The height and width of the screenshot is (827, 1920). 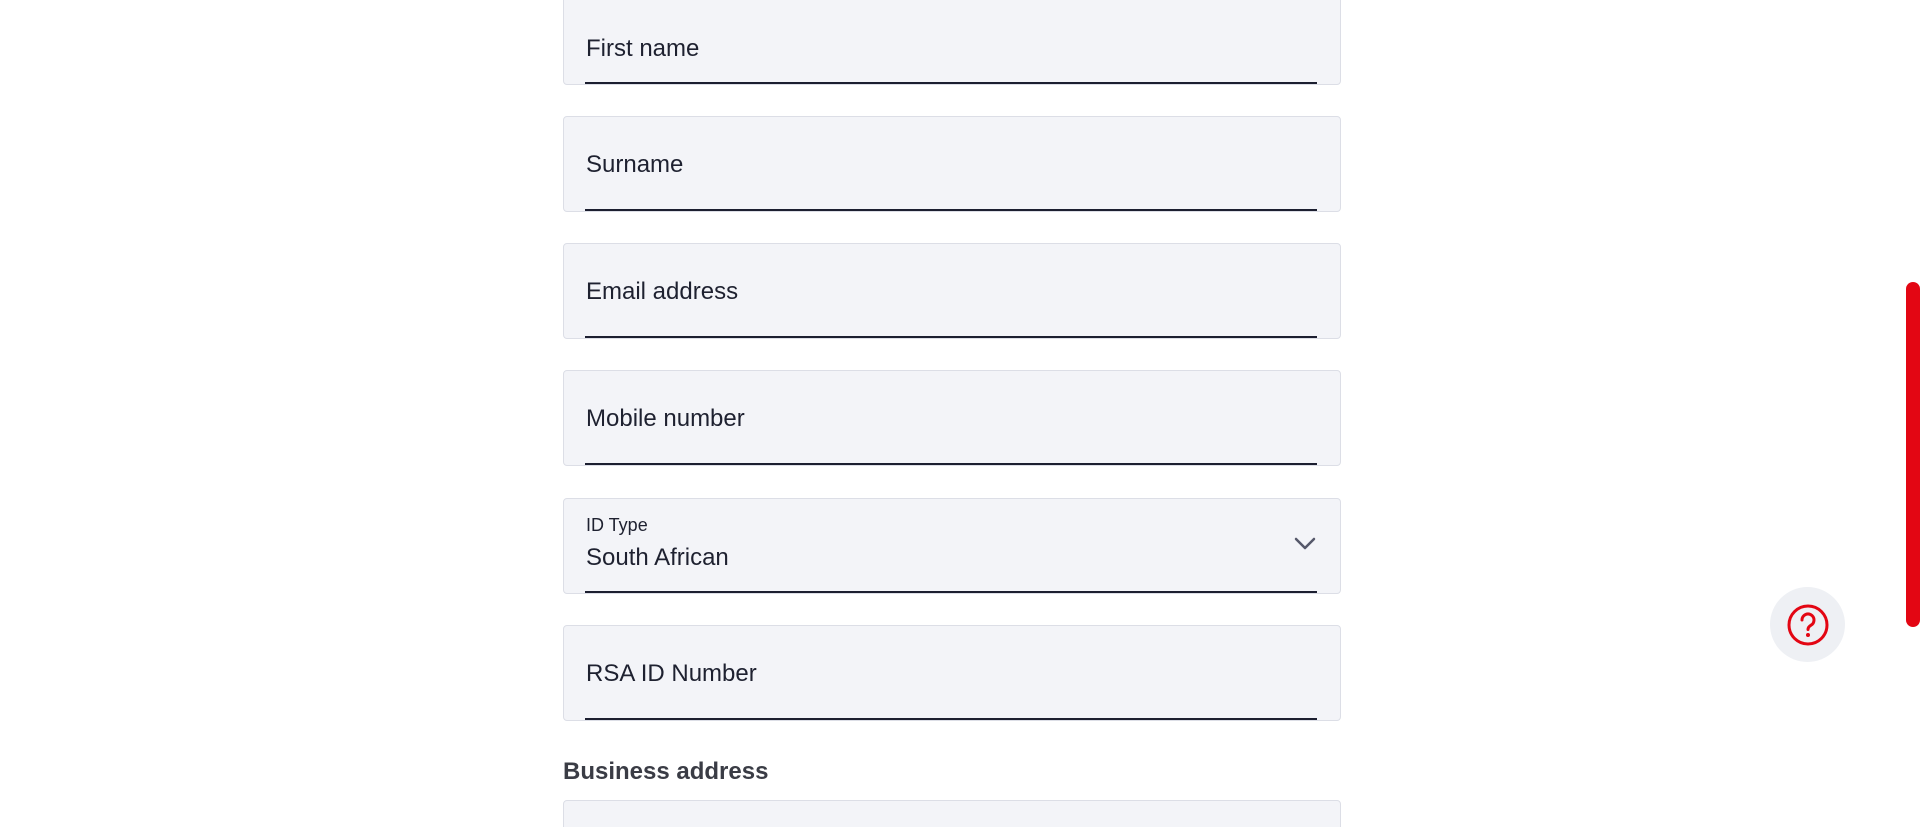 I want to click on rsa-id-number-label: RSA ID Number, so click(x=671, y=673).